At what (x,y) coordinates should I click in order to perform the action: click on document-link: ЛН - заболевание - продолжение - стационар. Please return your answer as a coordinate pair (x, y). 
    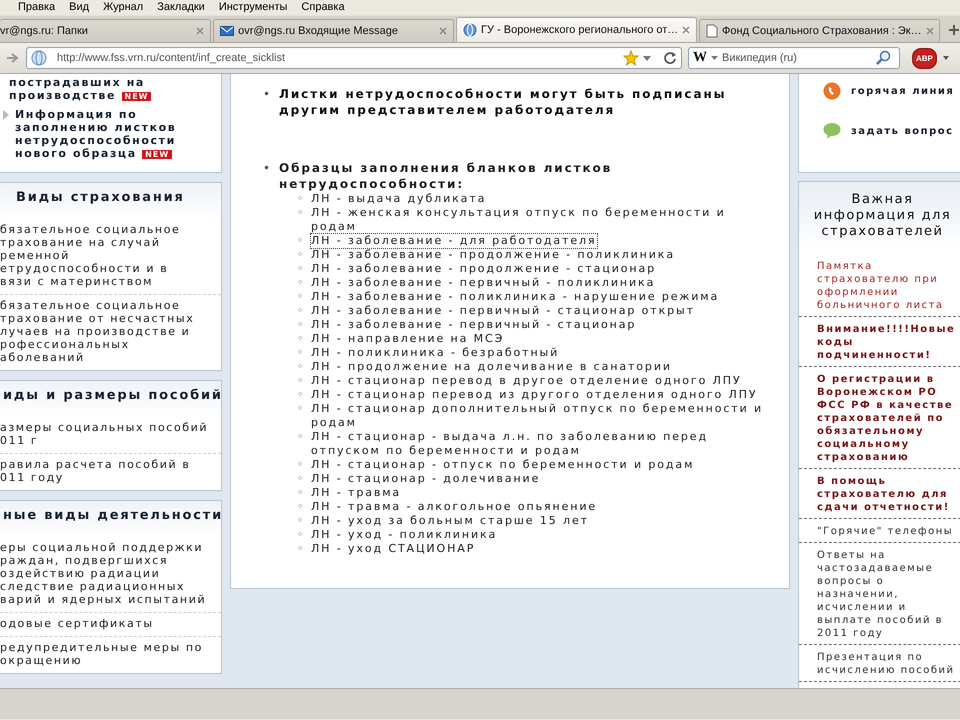
    Looking at the image, I should click on (483, 269).